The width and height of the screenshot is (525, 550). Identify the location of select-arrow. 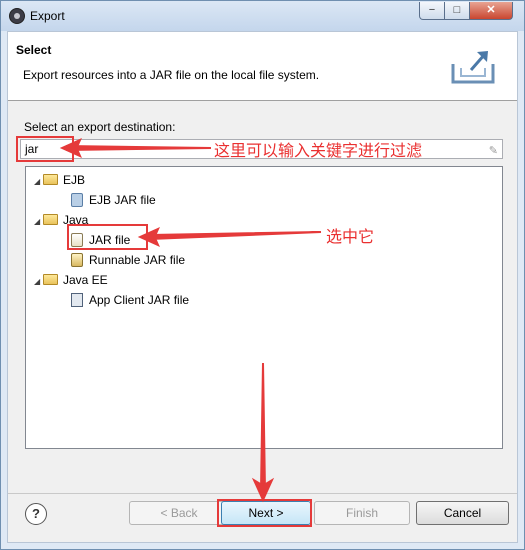
(236, 236).